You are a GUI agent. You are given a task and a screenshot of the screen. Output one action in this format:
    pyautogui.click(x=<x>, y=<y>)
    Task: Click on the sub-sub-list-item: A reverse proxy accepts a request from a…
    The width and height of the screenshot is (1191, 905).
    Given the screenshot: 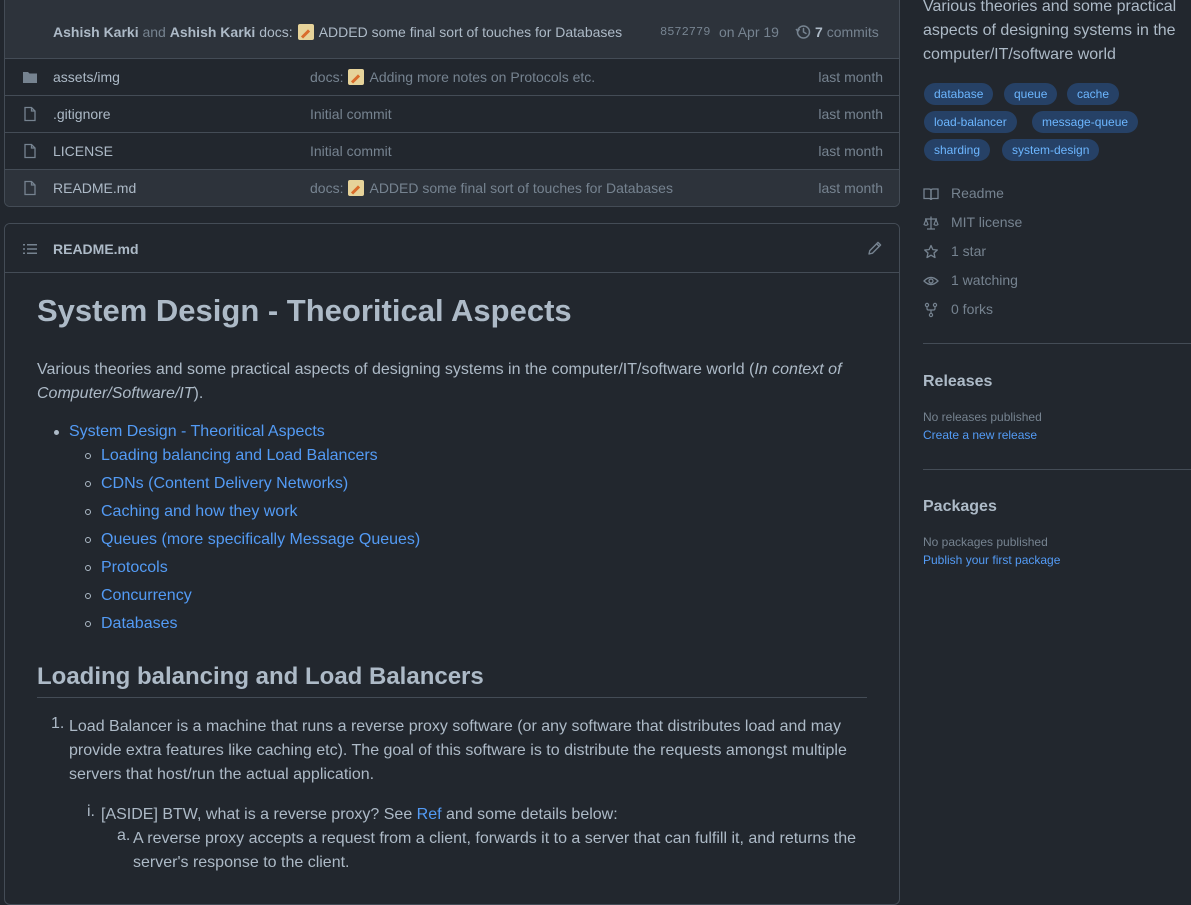 What is the action you would take?
    pyautogui.click(x=494, y=850)
    